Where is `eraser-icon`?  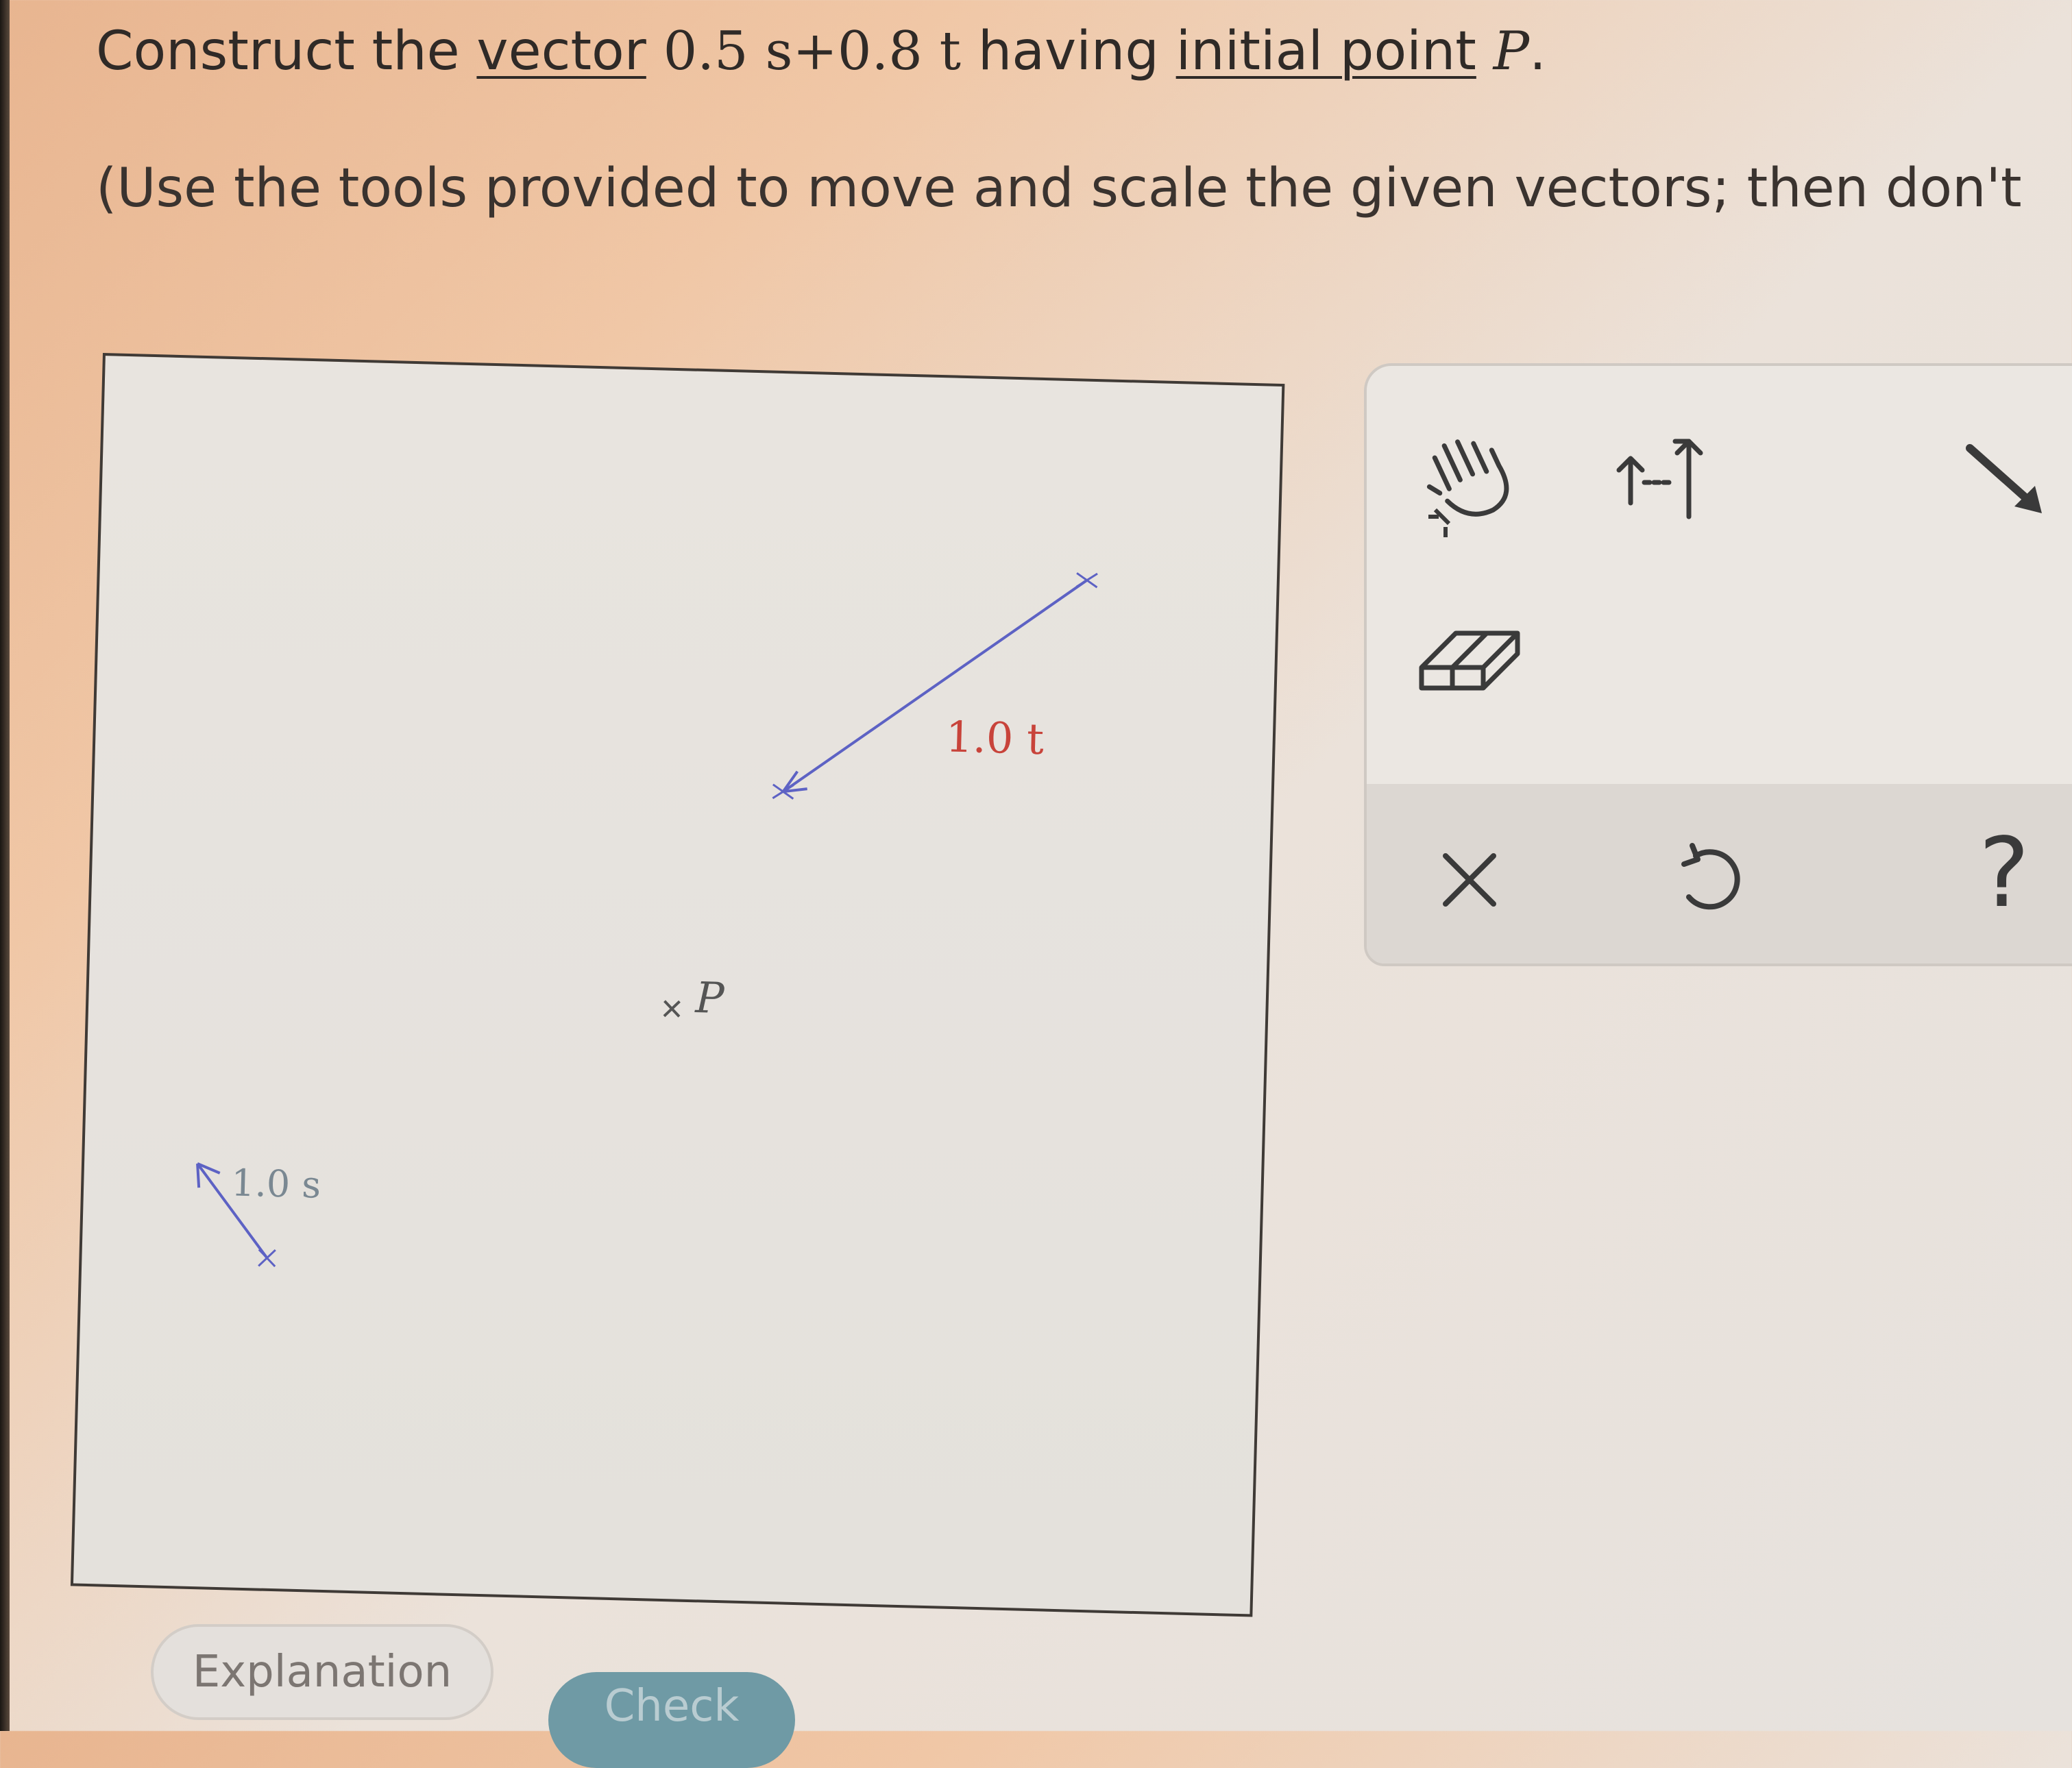
eraser-icon is located at coordinates (1469, 653).